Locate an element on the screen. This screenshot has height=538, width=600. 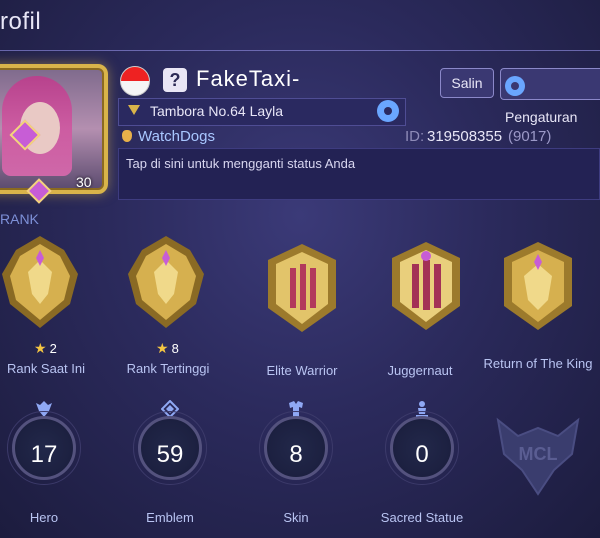
elite-warrior-medal-icon is located at coordinates (302, 288).